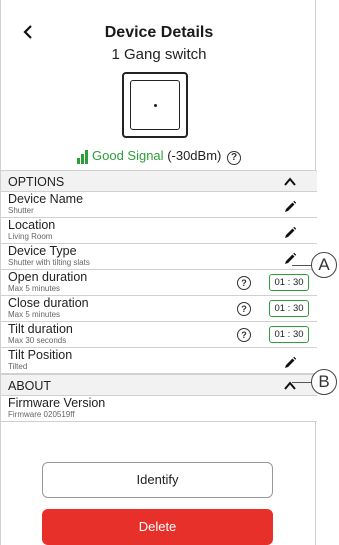 The image size is (339, 545). What do you see at coordinates (21, 210) in the screenshot?
I see `row-value: Shutter` at bounding box center [21, 210].